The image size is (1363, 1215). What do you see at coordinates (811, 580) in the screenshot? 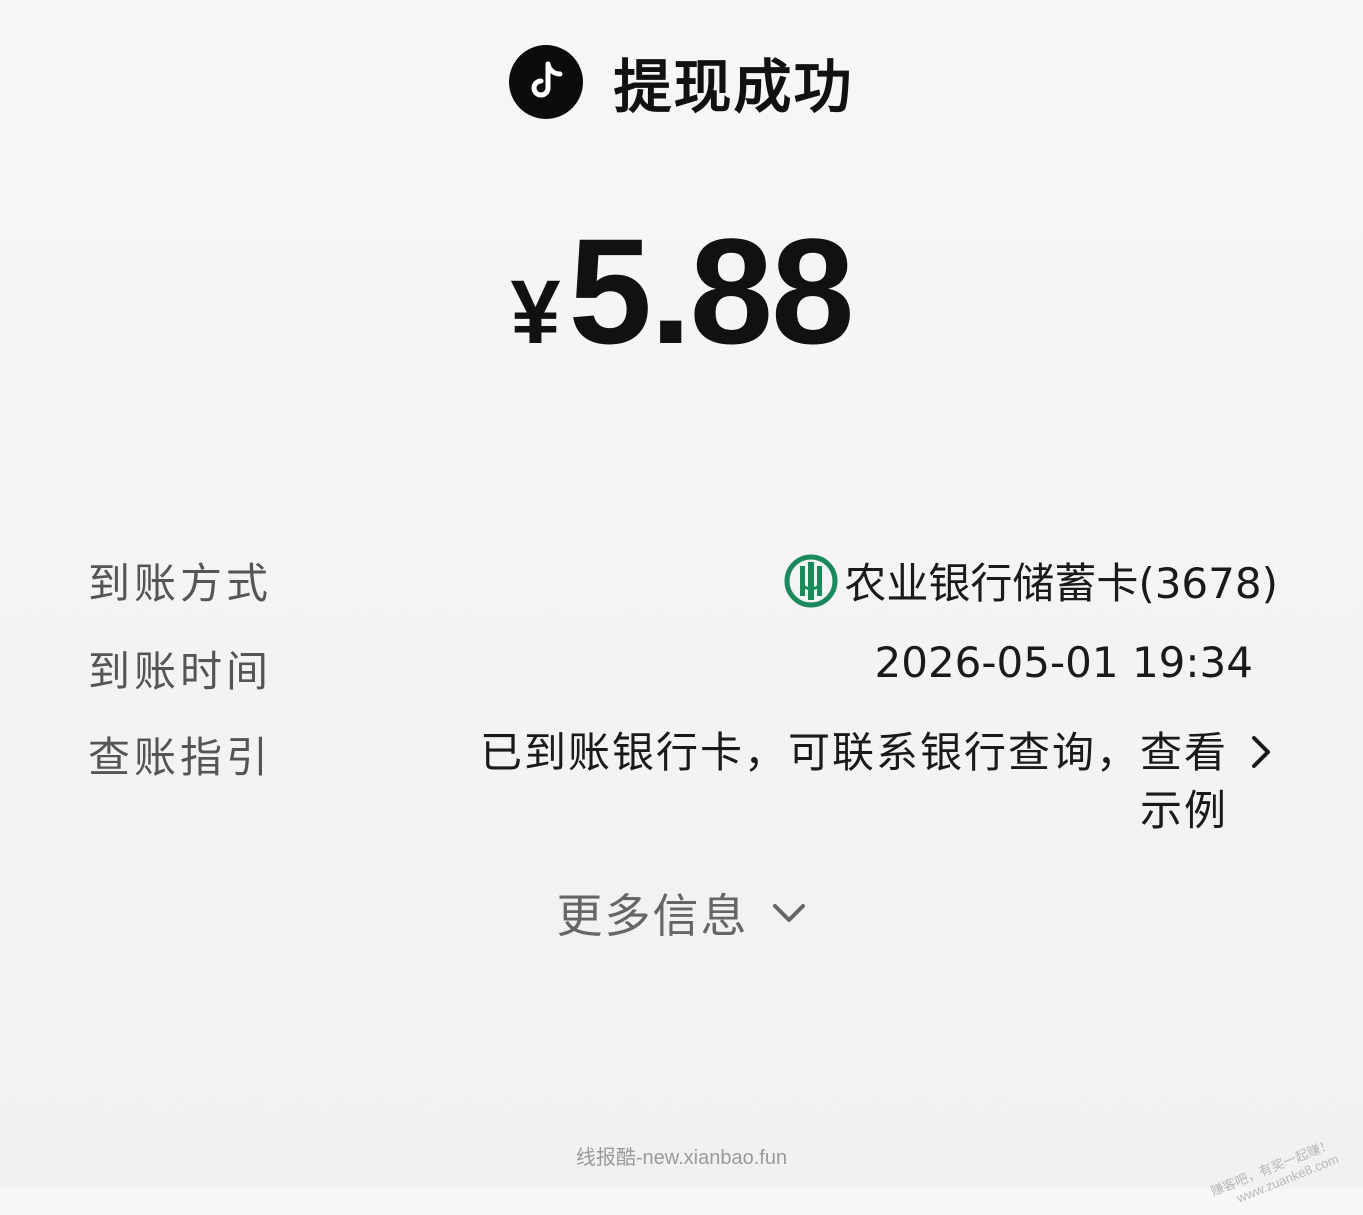
I see `agricultural-bank-logo-icon` at bounding box center [811, 580].